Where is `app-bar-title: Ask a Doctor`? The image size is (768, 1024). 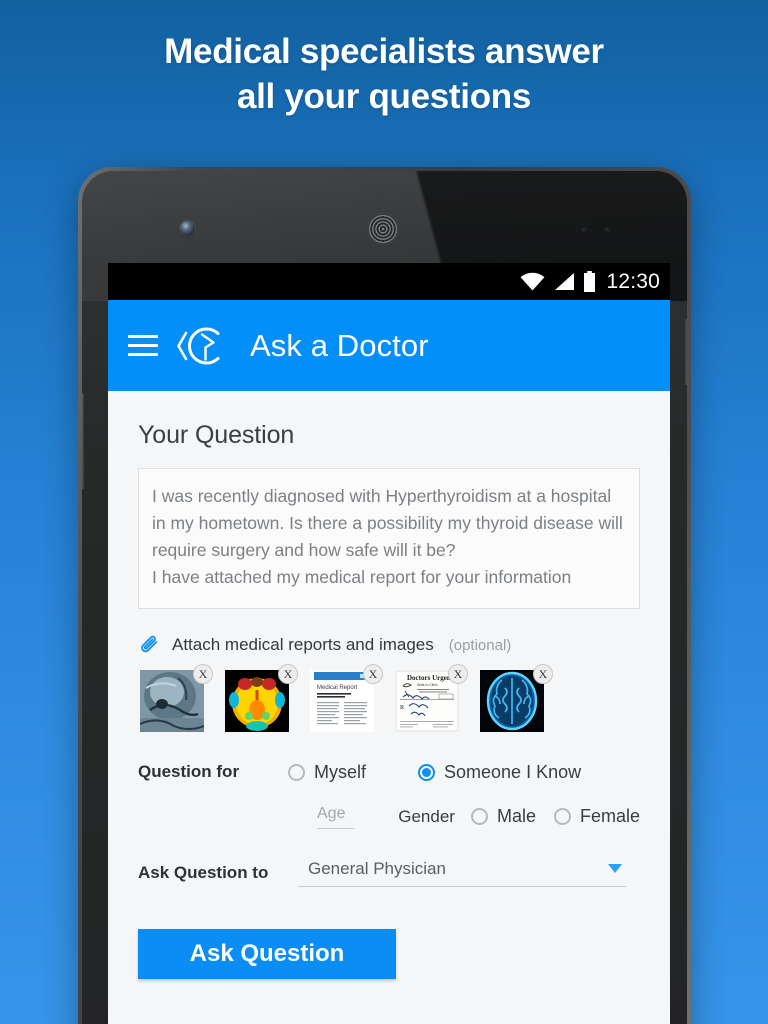 app-bar-title: Ask a Doctor is located at coordinates (339, 345).